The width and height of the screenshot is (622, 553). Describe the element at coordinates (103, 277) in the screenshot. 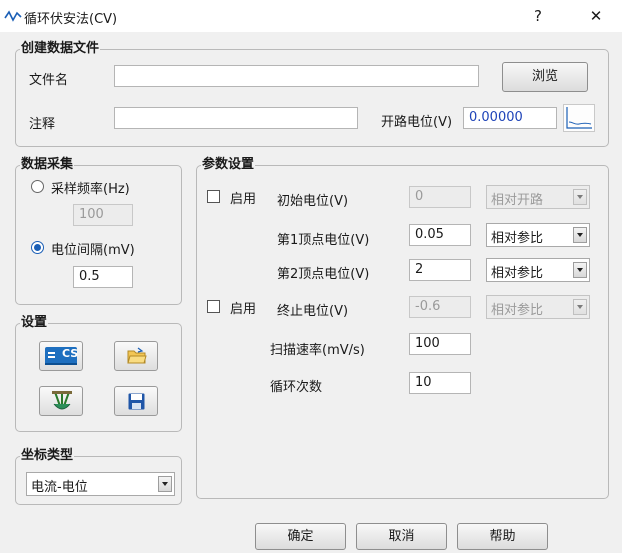

I see `interval-input: 0.5` at that location.